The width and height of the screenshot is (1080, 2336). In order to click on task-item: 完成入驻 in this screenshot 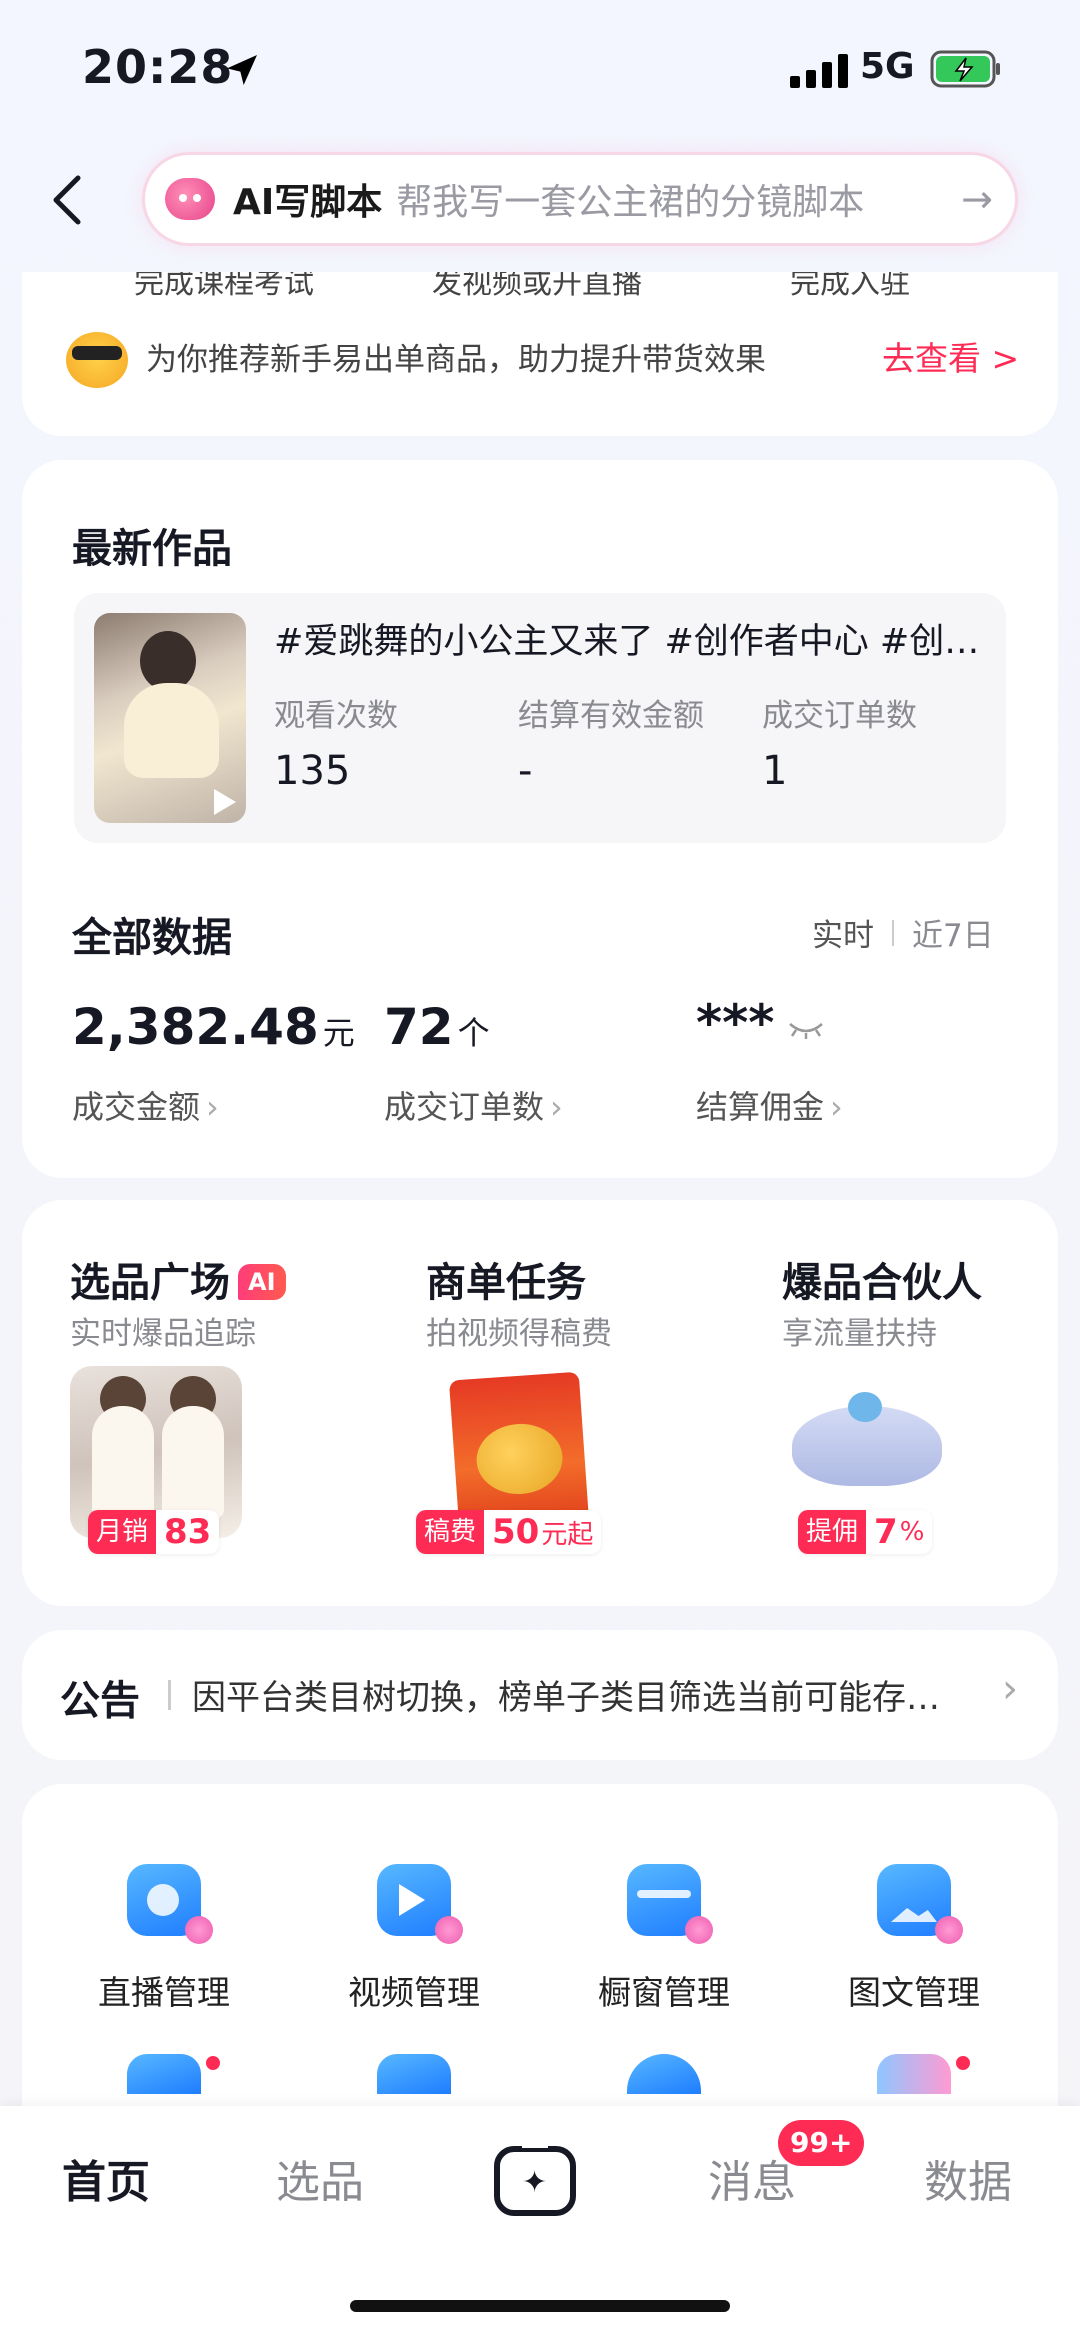, I will do `click(850, 287)`.